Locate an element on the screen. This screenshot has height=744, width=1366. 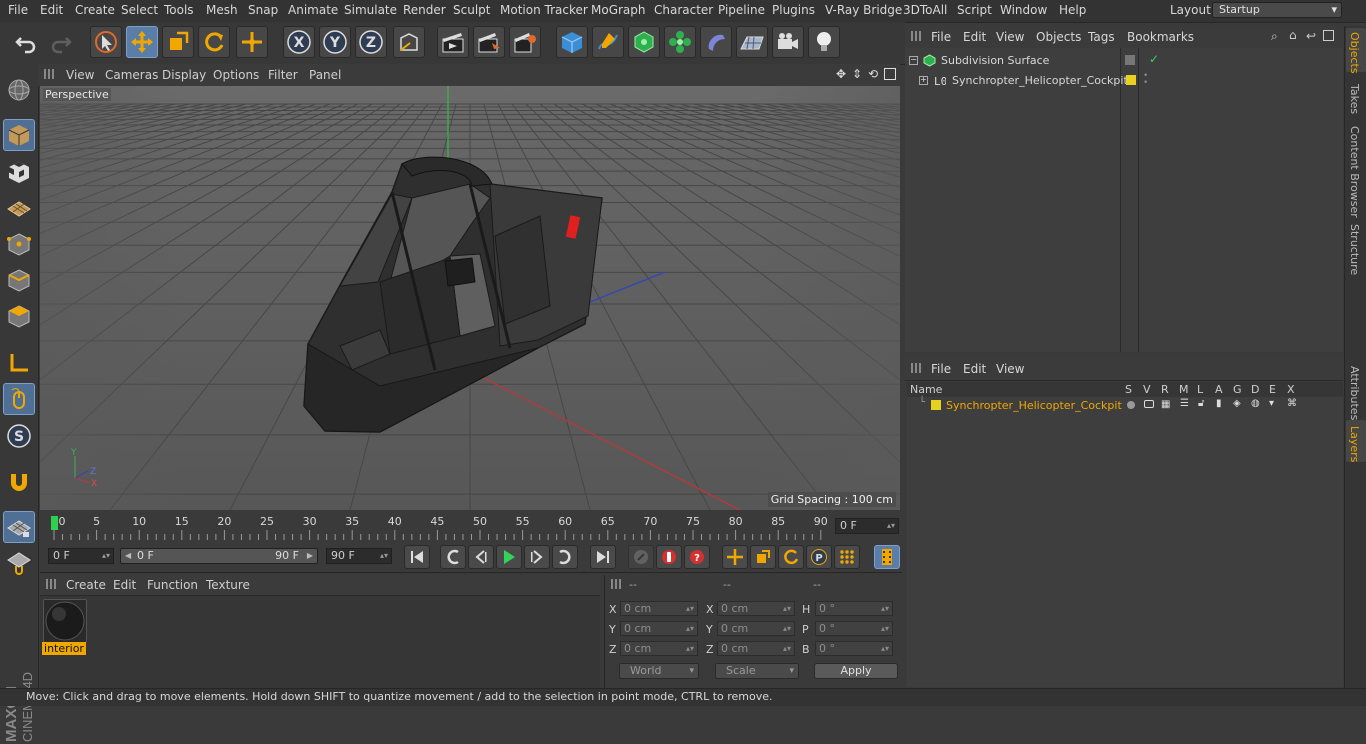
record-keys-button is located at coordinates (641, 557).